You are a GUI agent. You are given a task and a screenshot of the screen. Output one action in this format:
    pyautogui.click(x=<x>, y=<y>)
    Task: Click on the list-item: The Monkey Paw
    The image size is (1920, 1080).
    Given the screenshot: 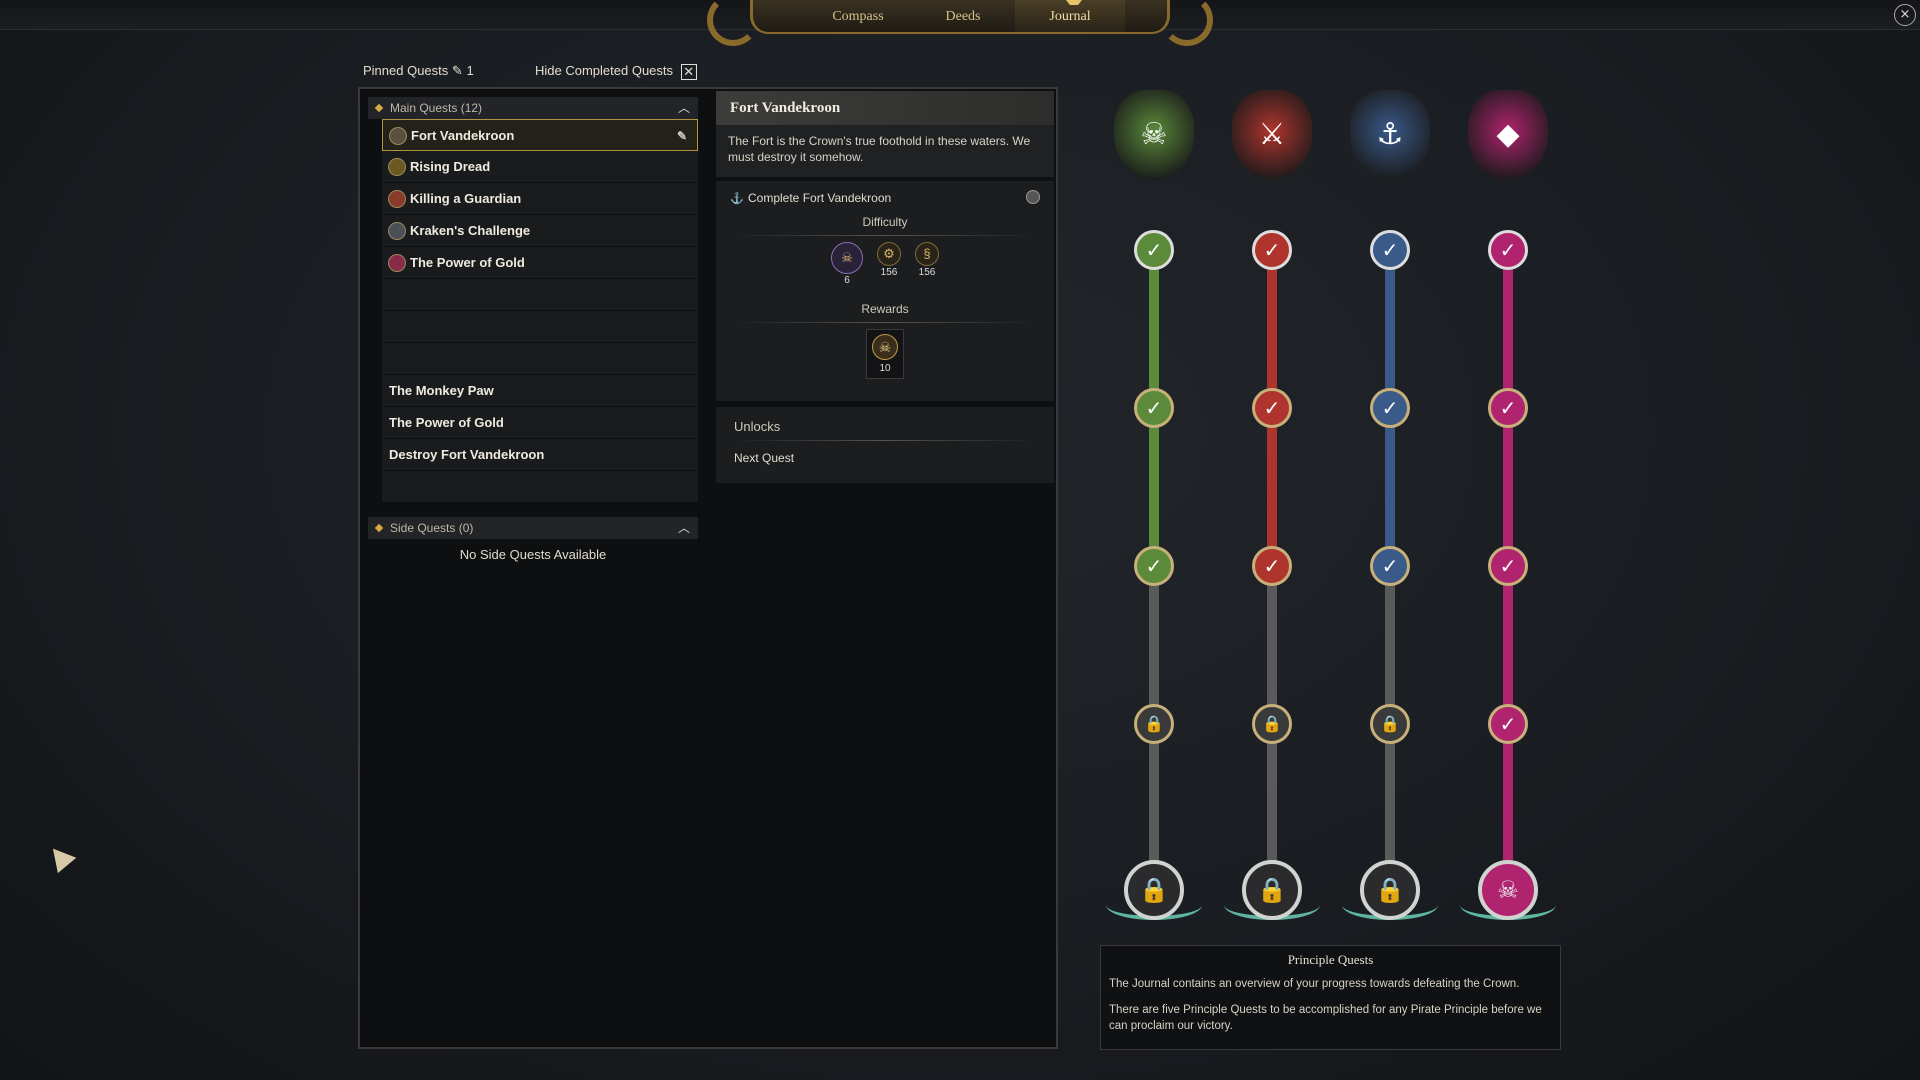 What is the action you would take?
    pyautogui.click(x=540, y=391)
    